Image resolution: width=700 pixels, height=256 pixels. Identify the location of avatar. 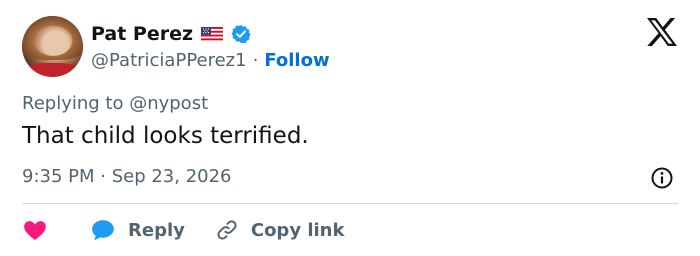
(52, 46).